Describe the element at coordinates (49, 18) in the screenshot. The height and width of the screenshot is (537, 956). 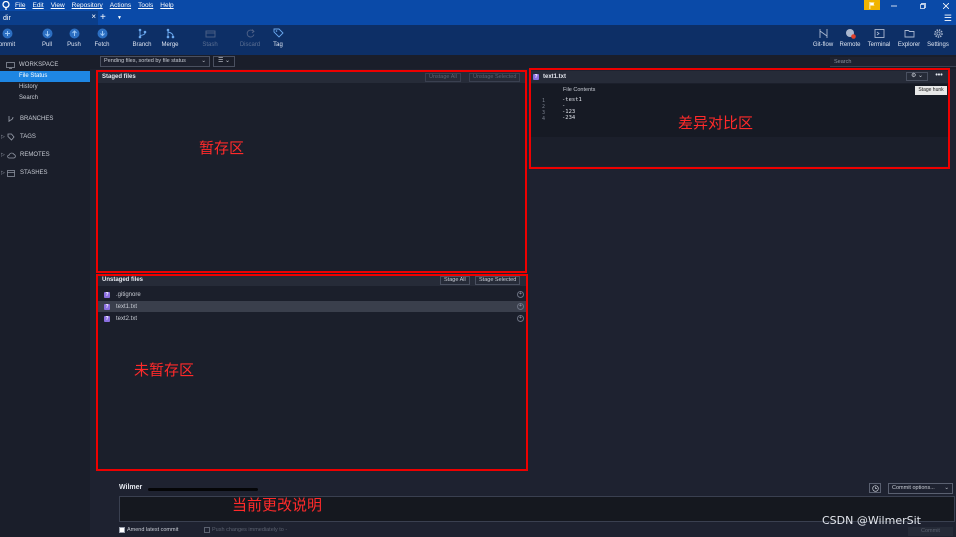
I see `tab-repo: dir ×` at that location.